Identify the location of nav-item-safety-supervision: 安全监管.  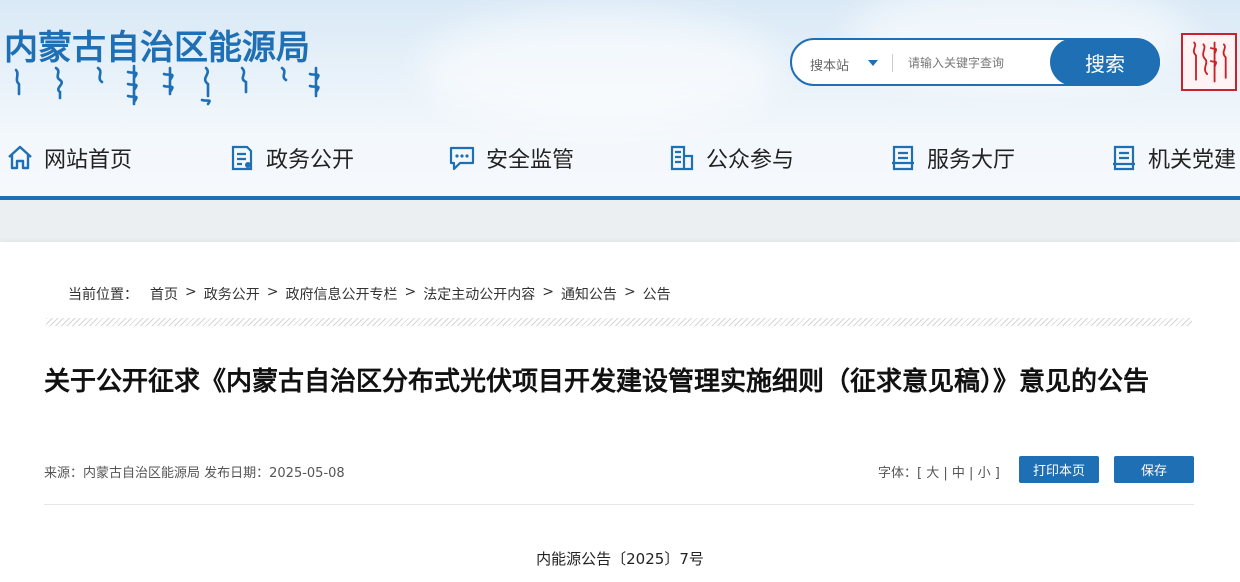
(511, 158).